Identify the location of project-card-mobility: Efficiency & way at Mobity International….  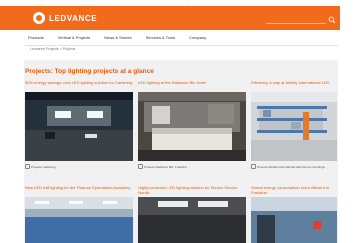
(294, 130).